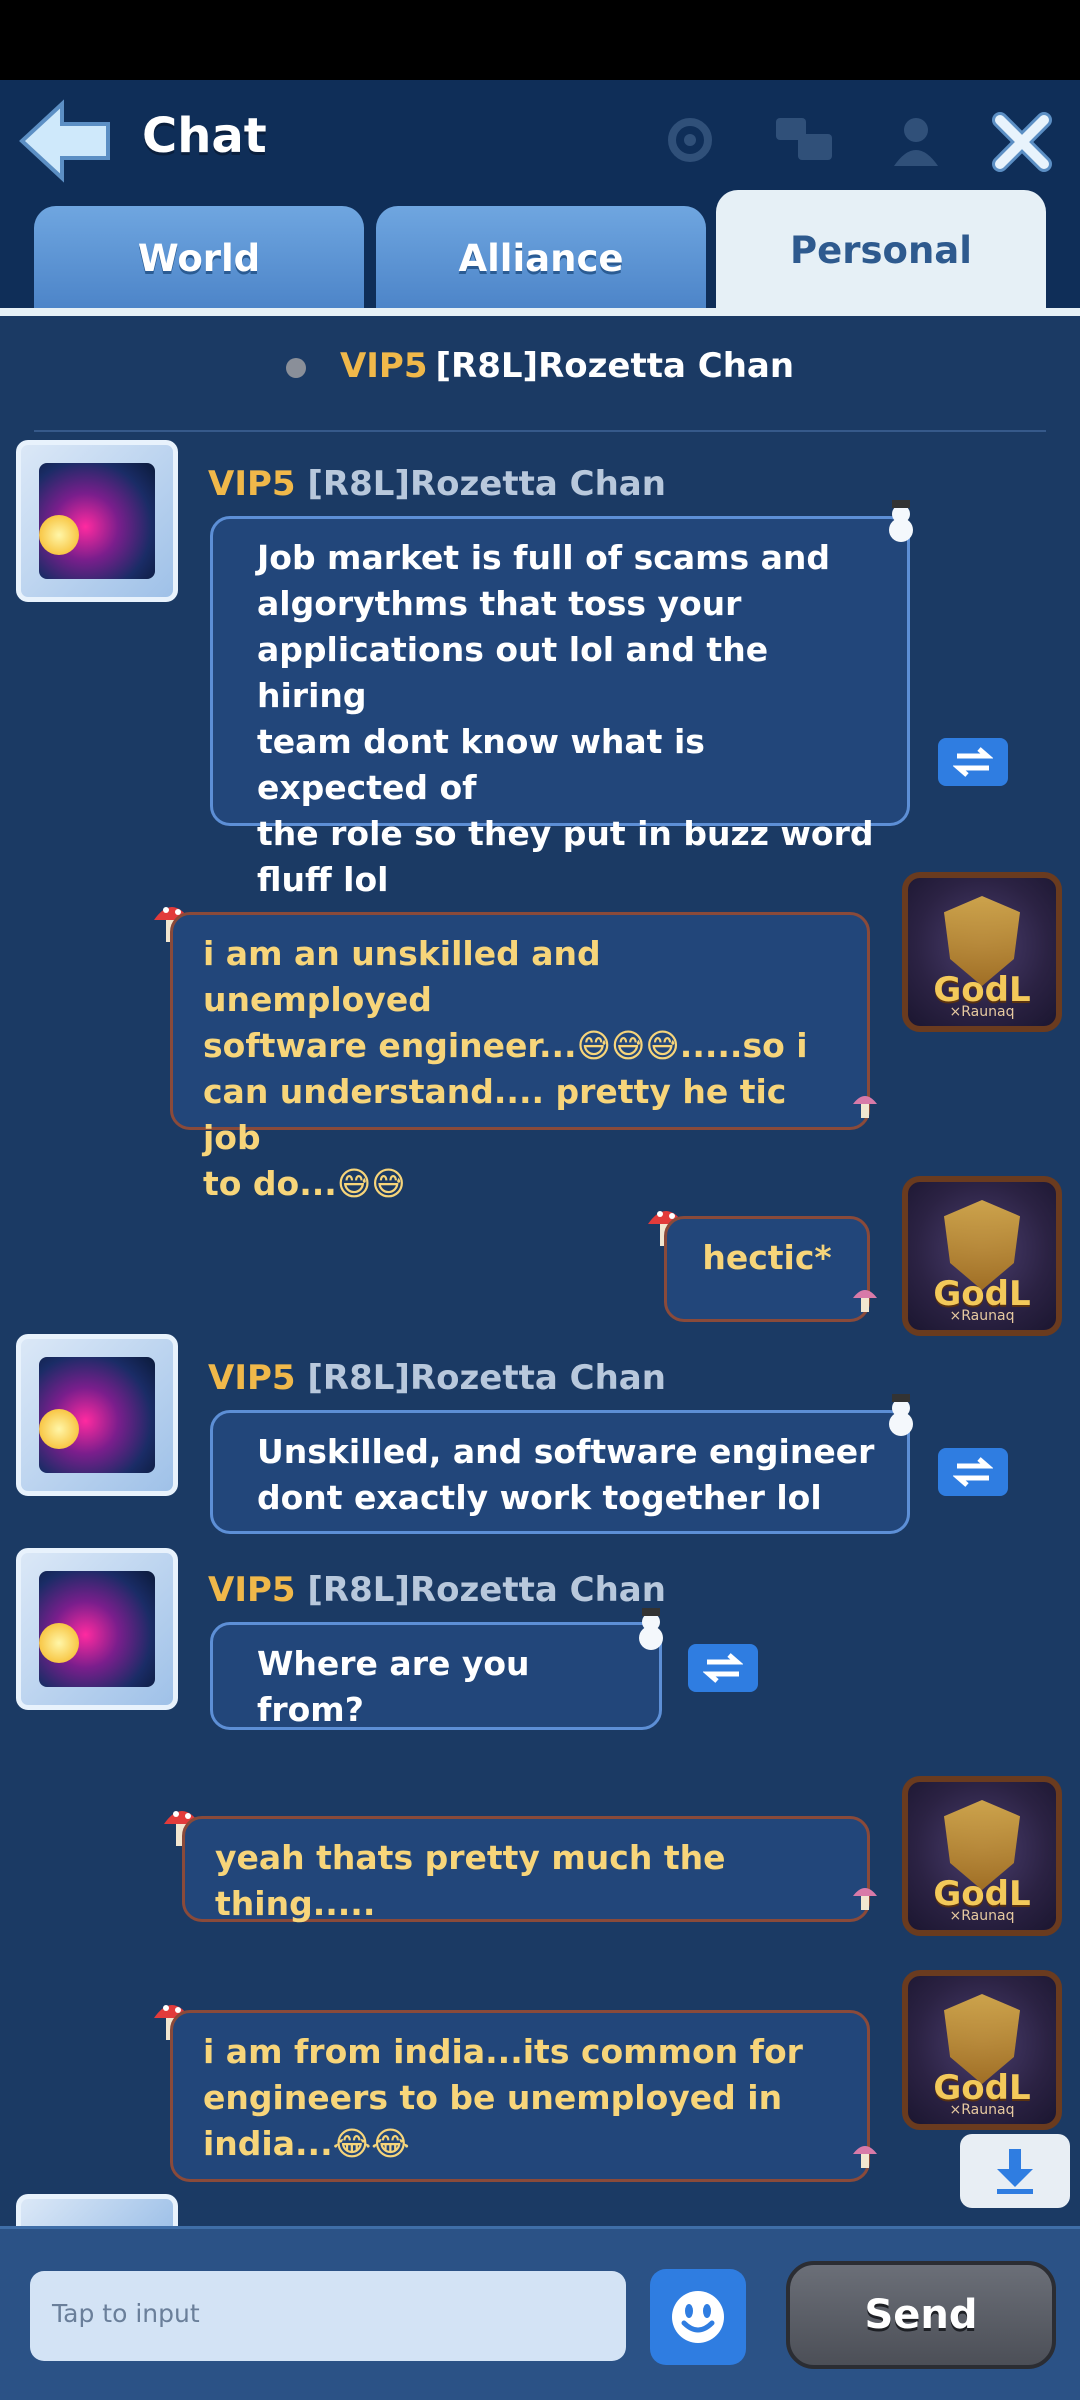 The image size is (1080, 2400). What do you see at coordinates (295, 367) in the screenshot?
I see `online-status-dot` at bounding box center [295, 367].